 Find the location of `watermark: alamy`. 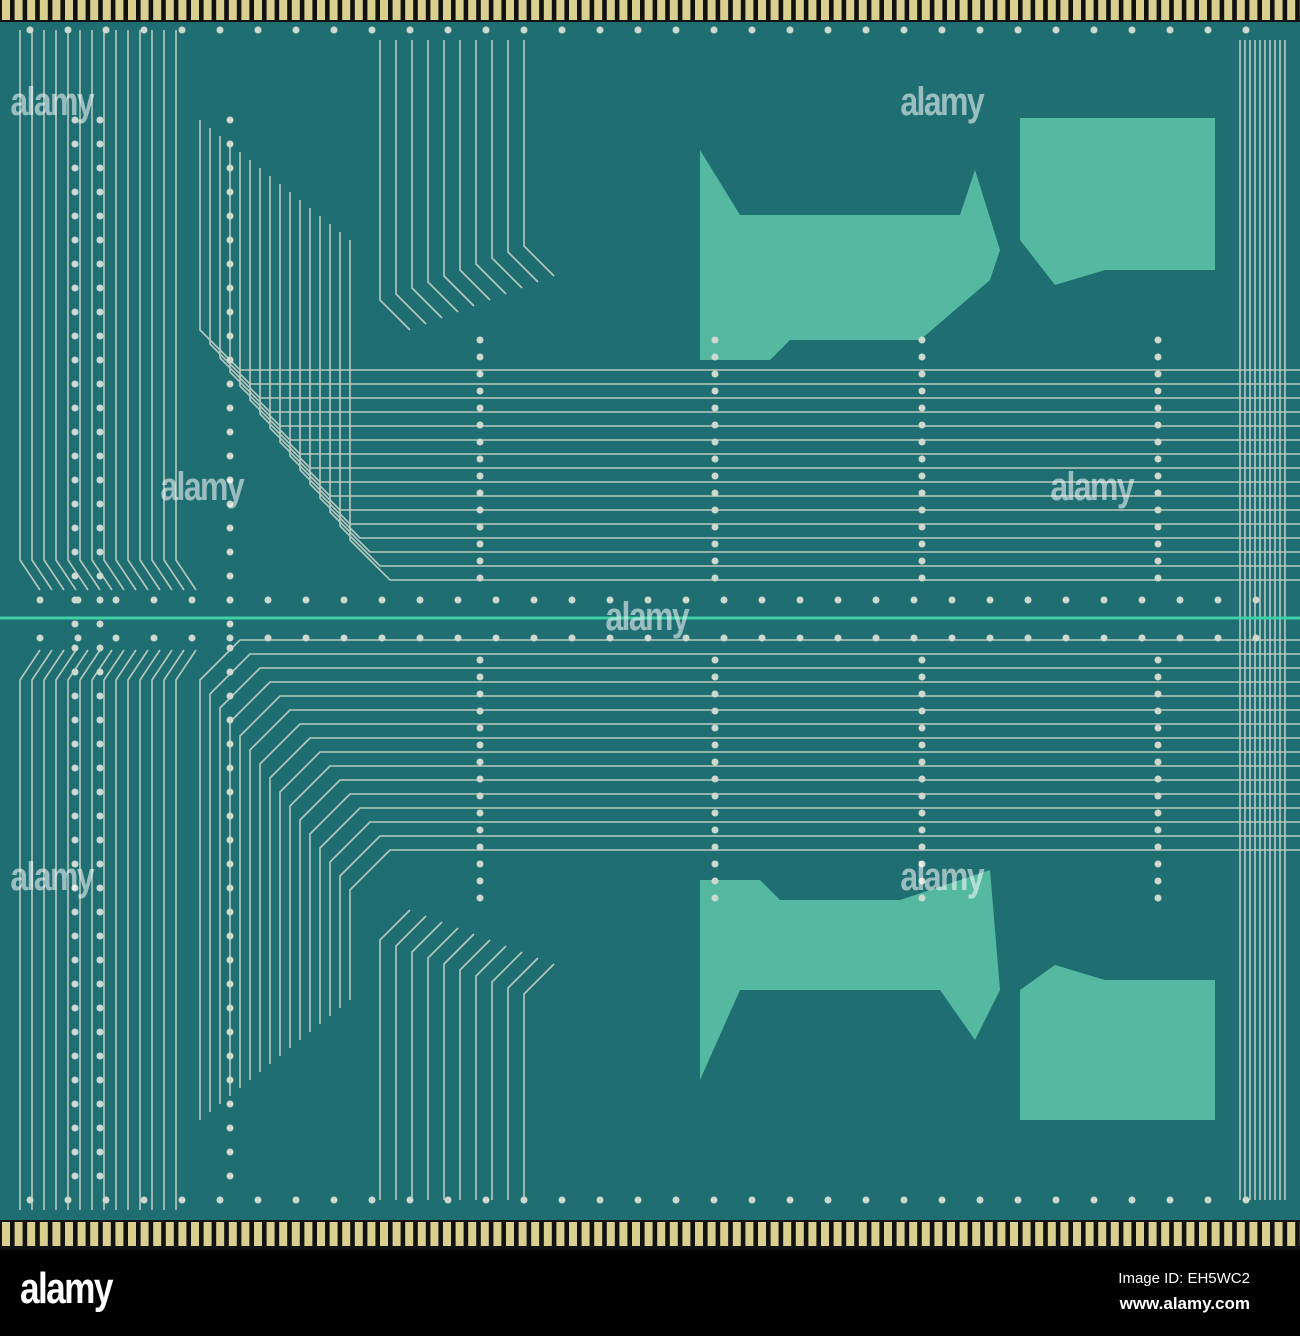

watermark: alamy is located at coordinates (647, 617).